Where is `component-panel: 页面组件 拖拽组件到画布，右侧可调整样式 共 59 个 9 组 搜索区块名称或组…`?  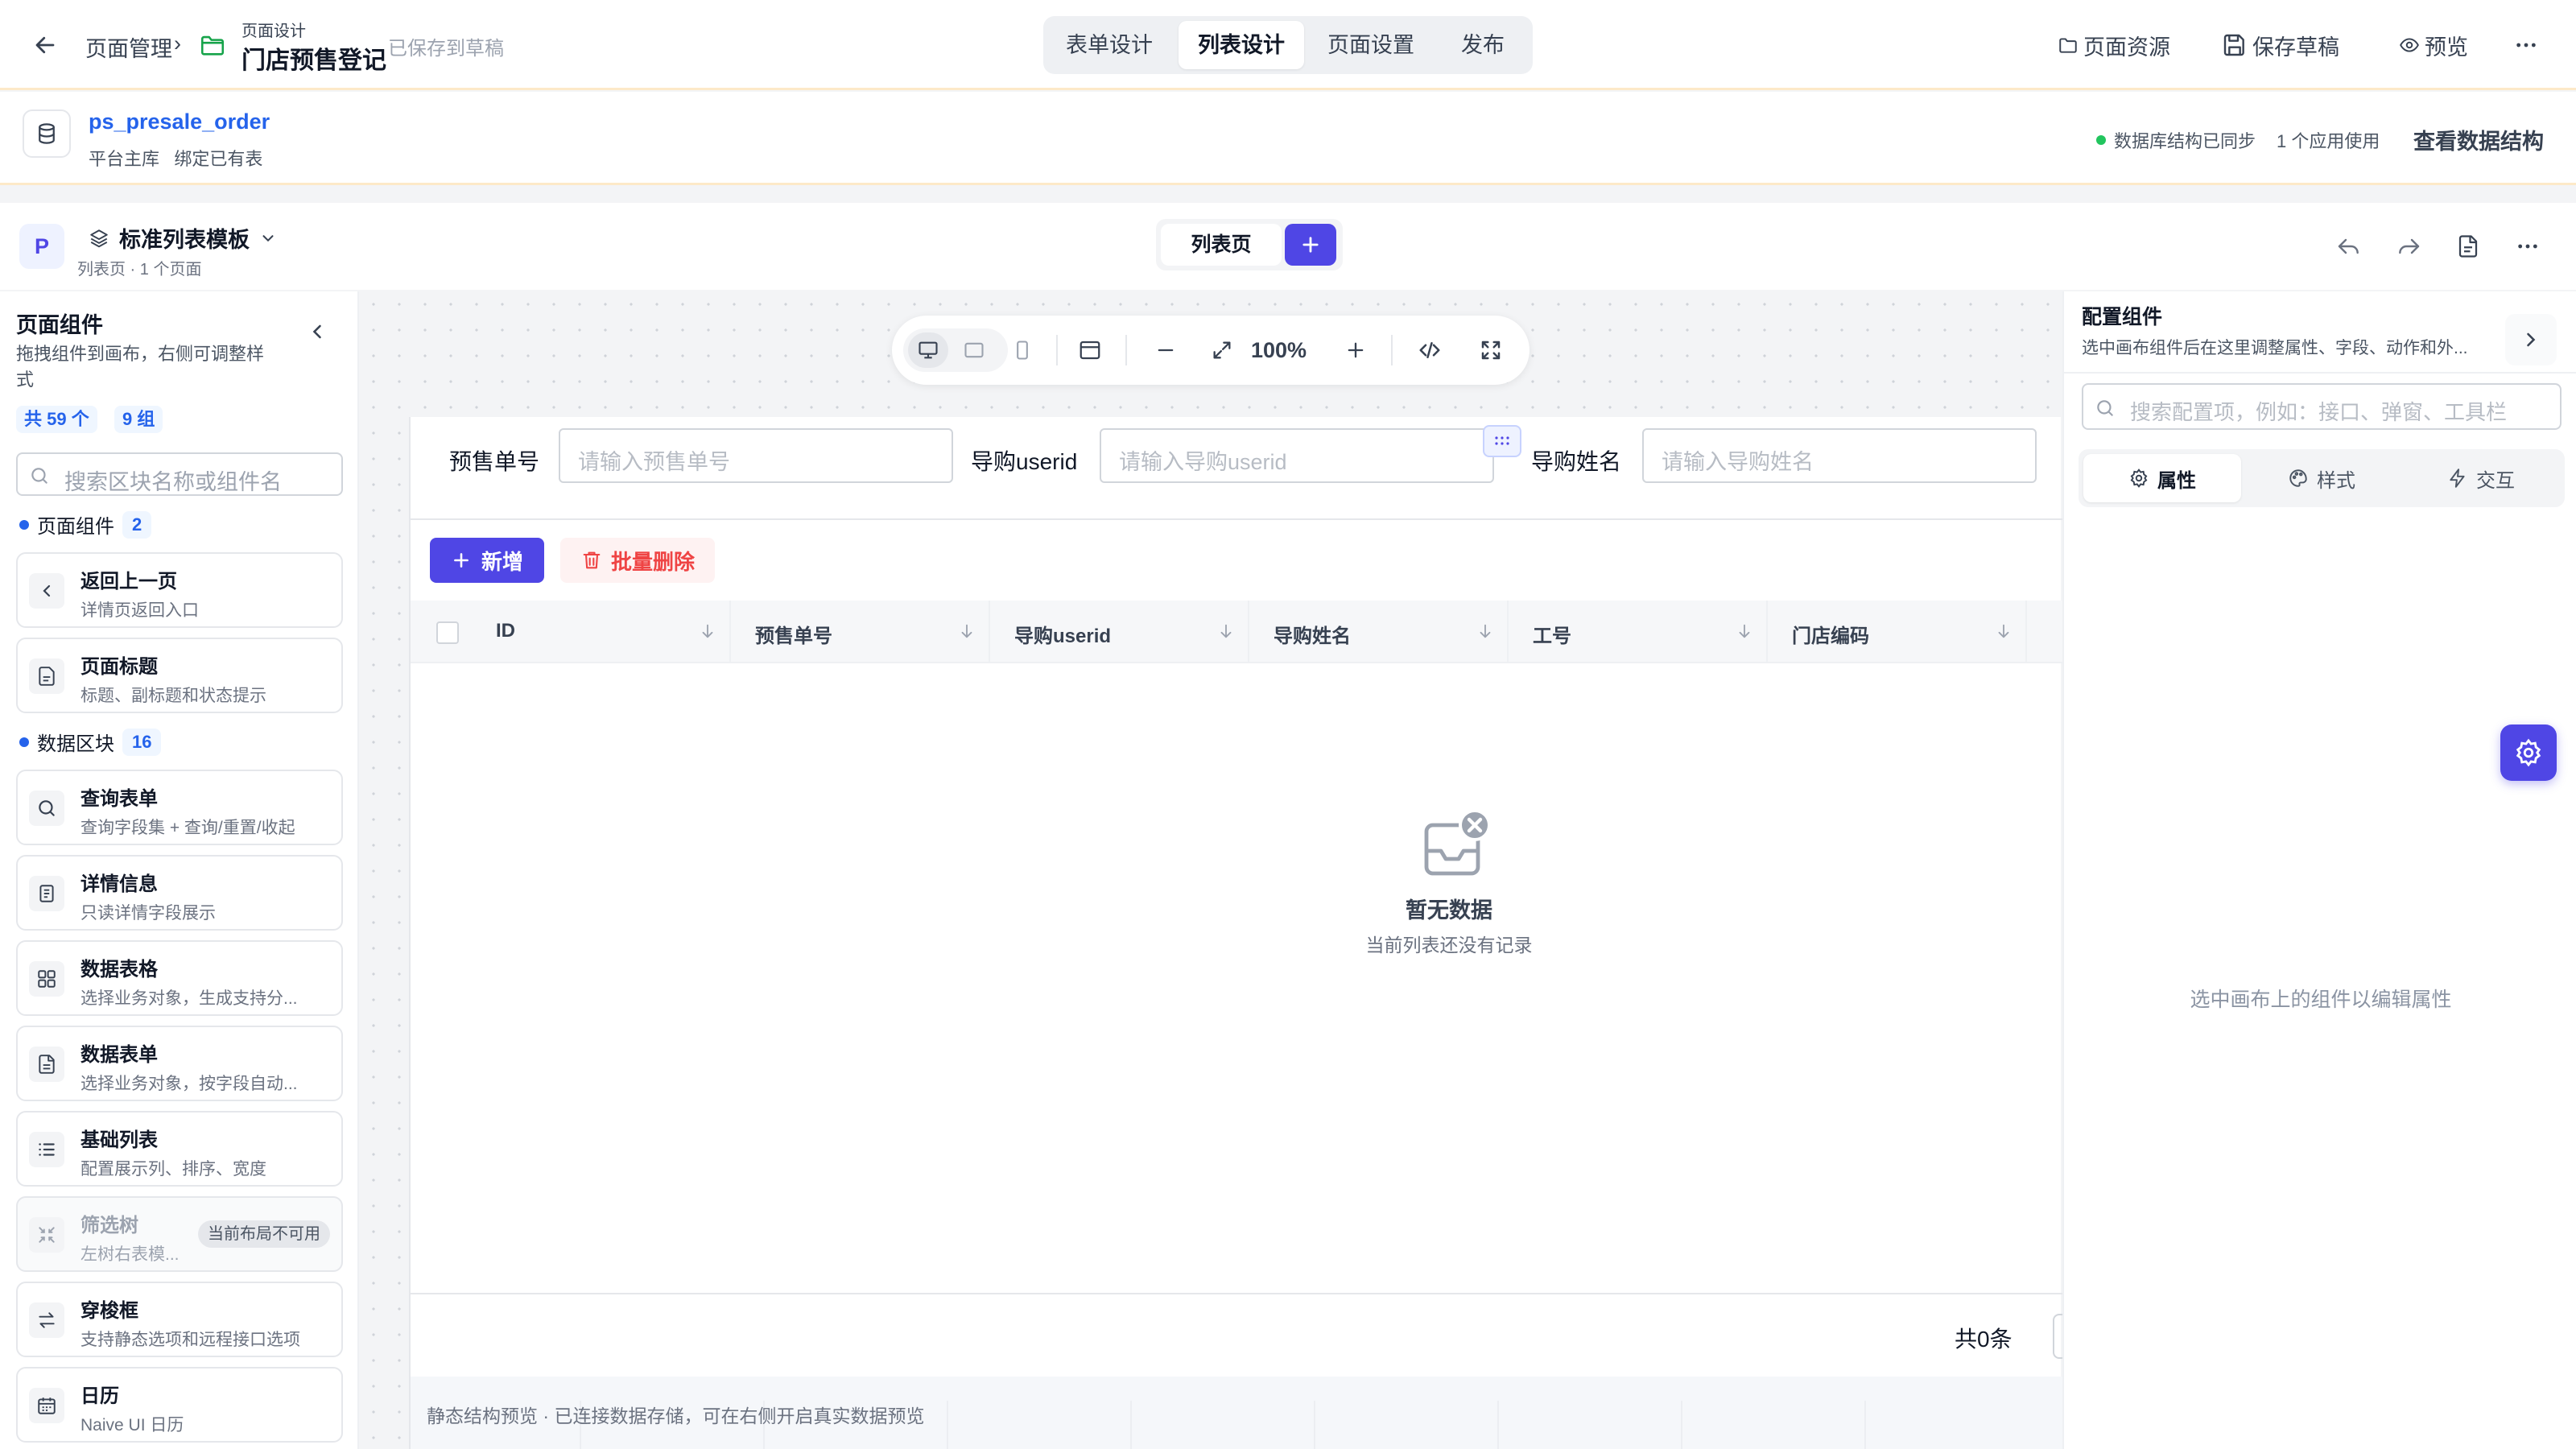 component-panel: 页面组件 拖拽组件到画布，右侧可调整样式 共 59 个 9 组 搜索区块名称或组… is located at coordinates (179, 870).